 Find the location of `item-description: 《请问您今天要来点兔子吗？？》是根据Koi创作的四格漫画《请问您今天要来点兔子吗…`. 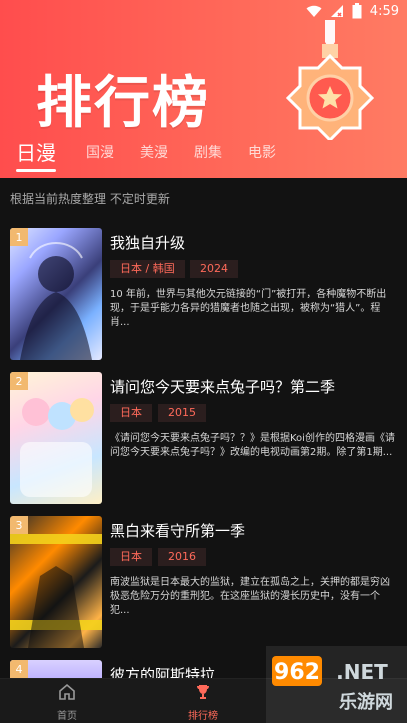

item-description: 《请问您今天要来点兔子吗？？》是根据Koi创作的四格漫画《请问您今天要来点兔子吗… is located at coordinates (252, 445).